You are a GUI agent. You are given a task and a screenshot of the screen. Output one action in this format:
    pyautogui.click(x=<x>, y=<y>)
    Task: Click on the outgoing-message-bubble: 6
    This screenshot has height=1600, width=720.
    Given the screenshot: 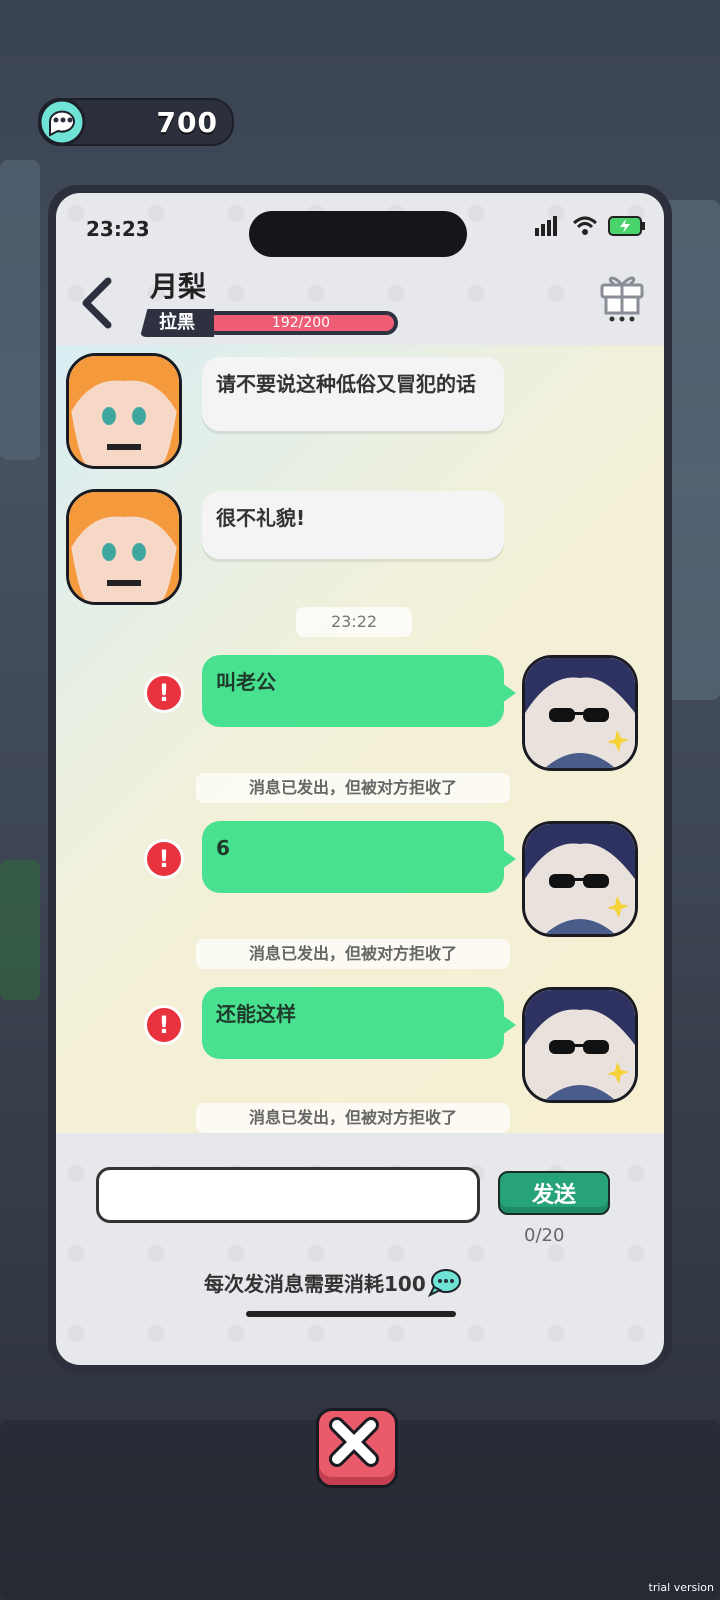 What is the action you would take?
    pyautogui.click(x=359, y=857)
    